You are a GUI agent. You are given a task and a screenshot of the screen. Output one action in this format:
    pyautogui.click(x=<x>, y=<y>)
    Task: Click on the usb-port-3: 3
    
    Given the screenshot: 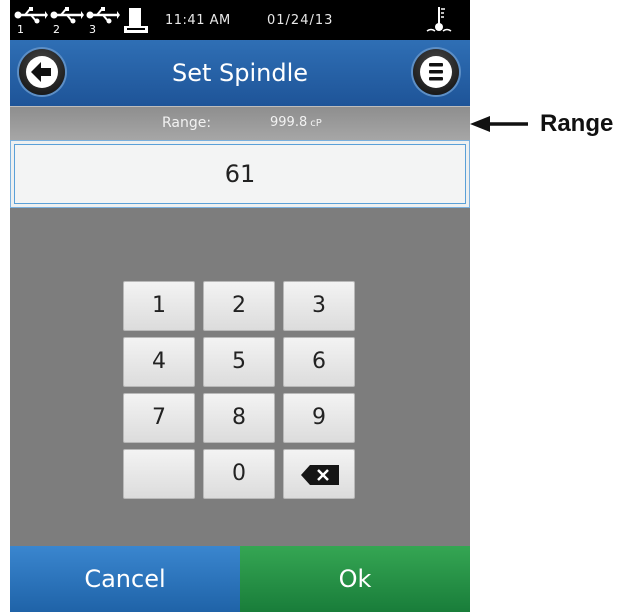 What is the action you would take?
    pyautogui.click(x=103, y=21)
    